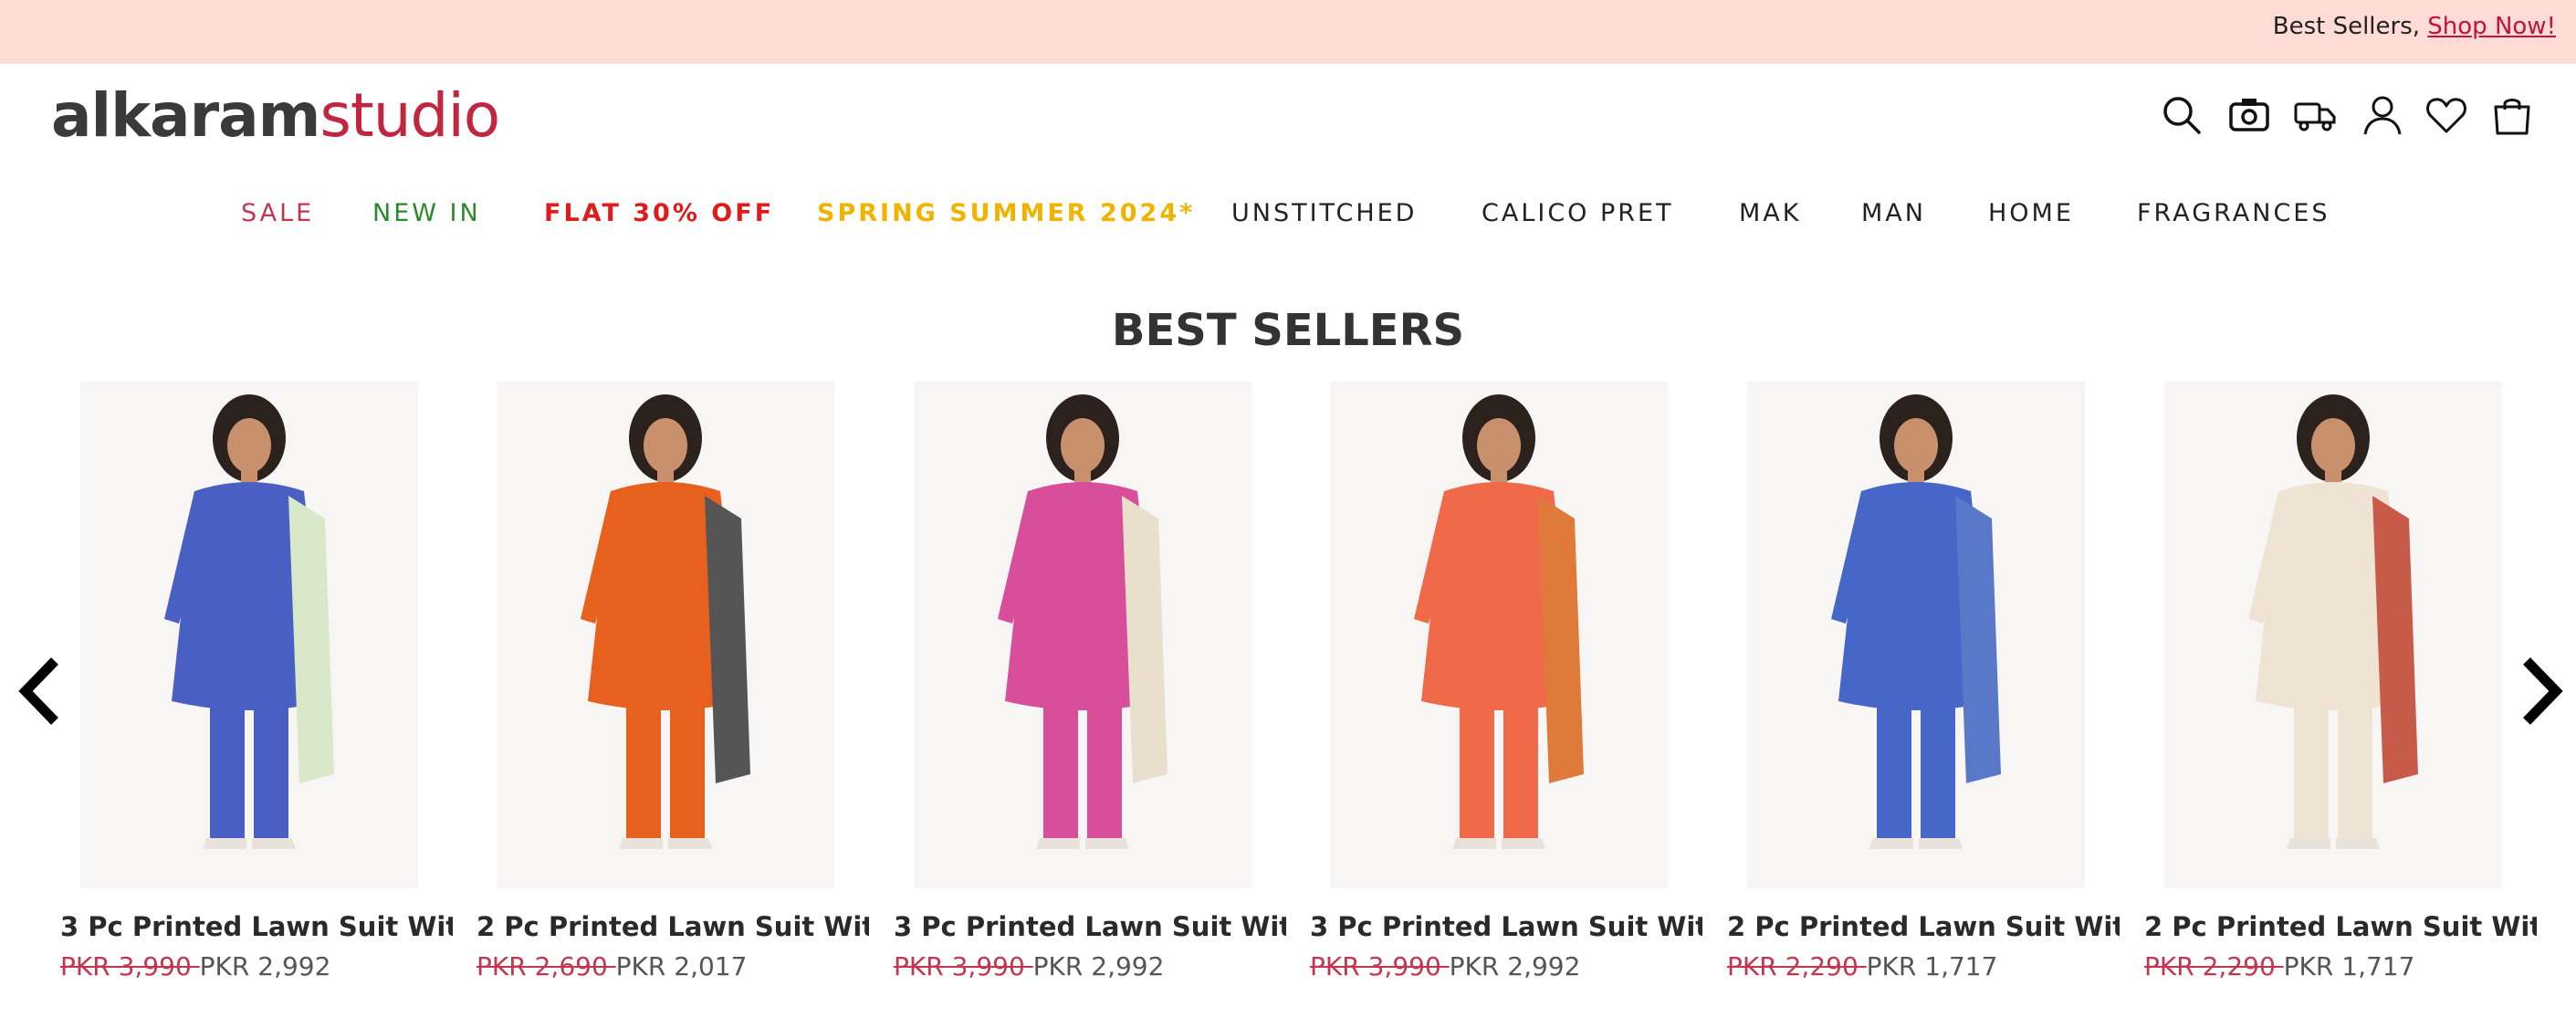  What do you see at coordinates (277, 213) in the screenshot?
I see `nav-item-sale: SALE` at bounding box center [277, 213].